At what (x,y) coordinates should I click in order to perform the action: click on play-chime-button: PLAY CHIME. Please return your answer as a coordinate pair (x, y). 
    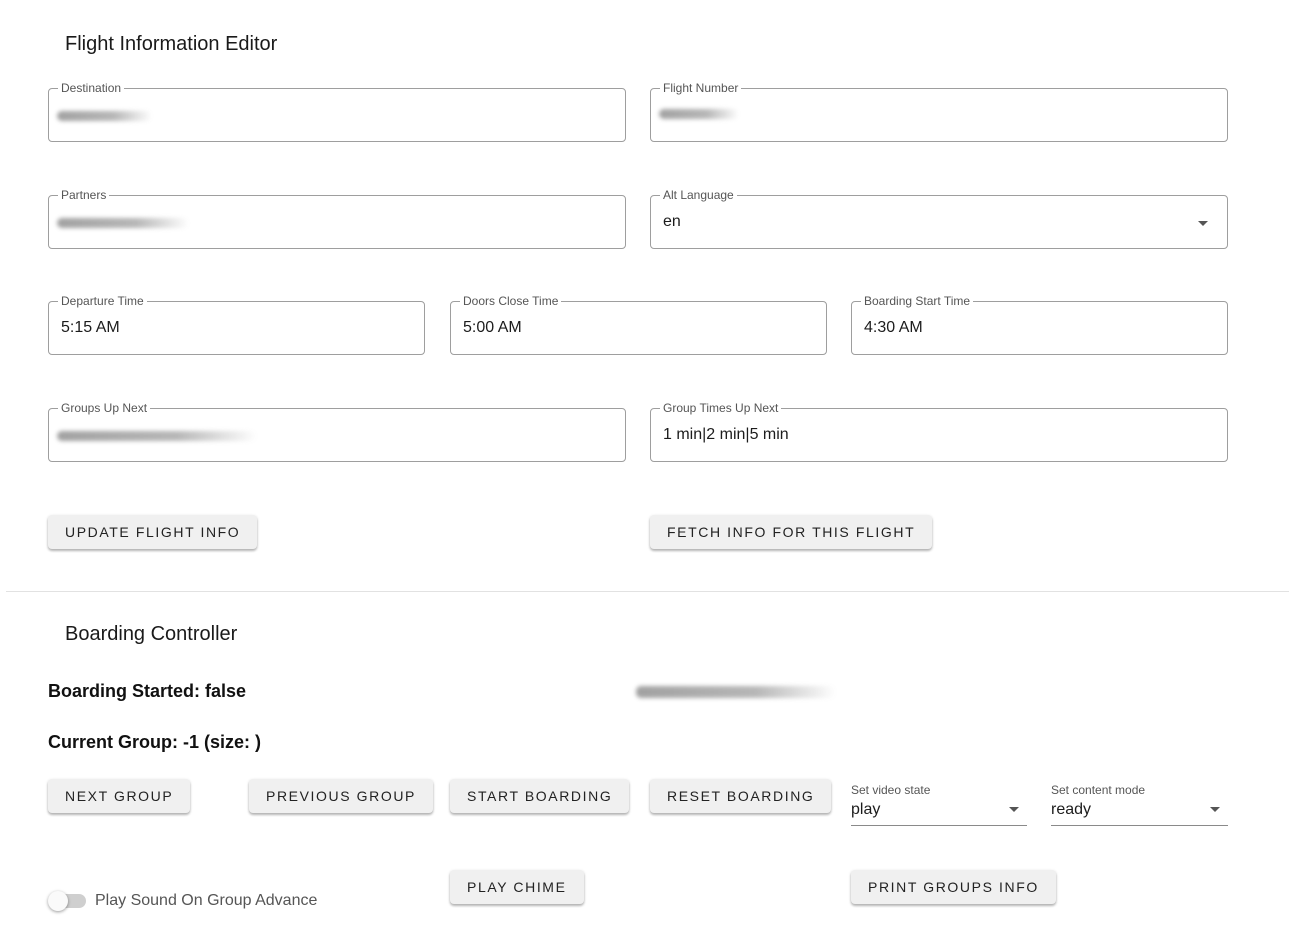
    Looking at the image, I should click on (517, 887).